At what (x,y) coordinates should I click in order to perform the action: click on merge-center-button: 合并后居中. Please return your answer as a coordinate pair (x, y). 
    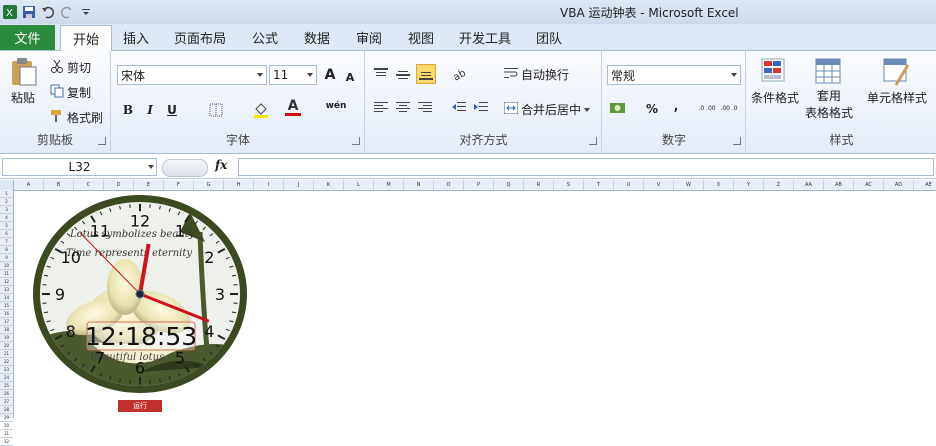
    Looking at the image, I should click on (547, 109).